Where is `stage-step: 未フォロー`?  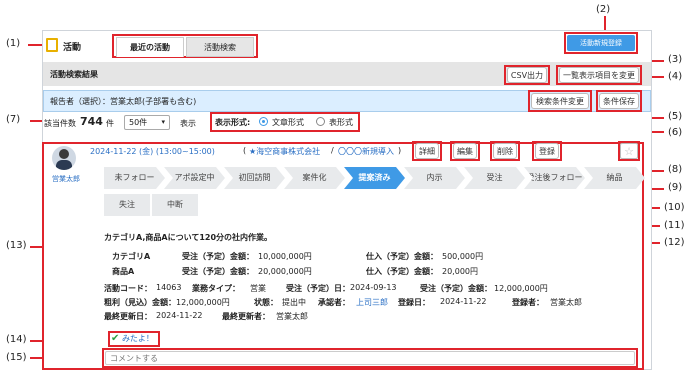 stage-step: 未フォロー is located at coordinates (134, 178).